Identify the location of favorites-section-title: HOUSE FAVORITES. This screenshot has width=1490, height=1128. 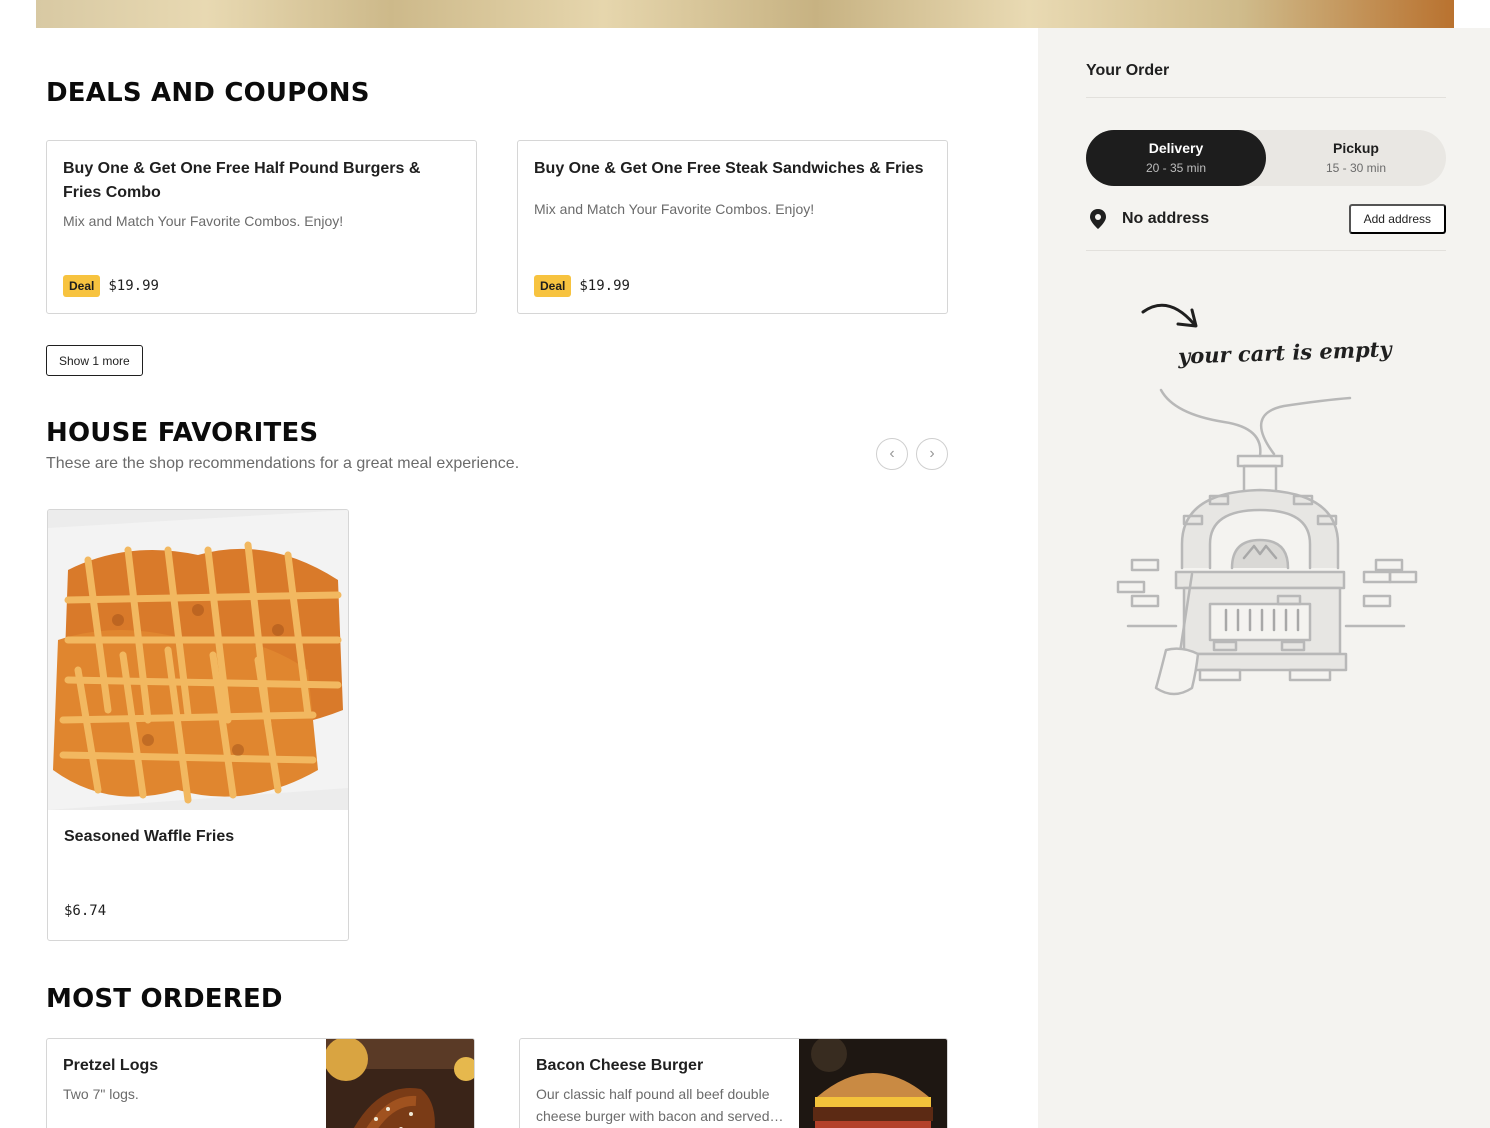
(182, 433).